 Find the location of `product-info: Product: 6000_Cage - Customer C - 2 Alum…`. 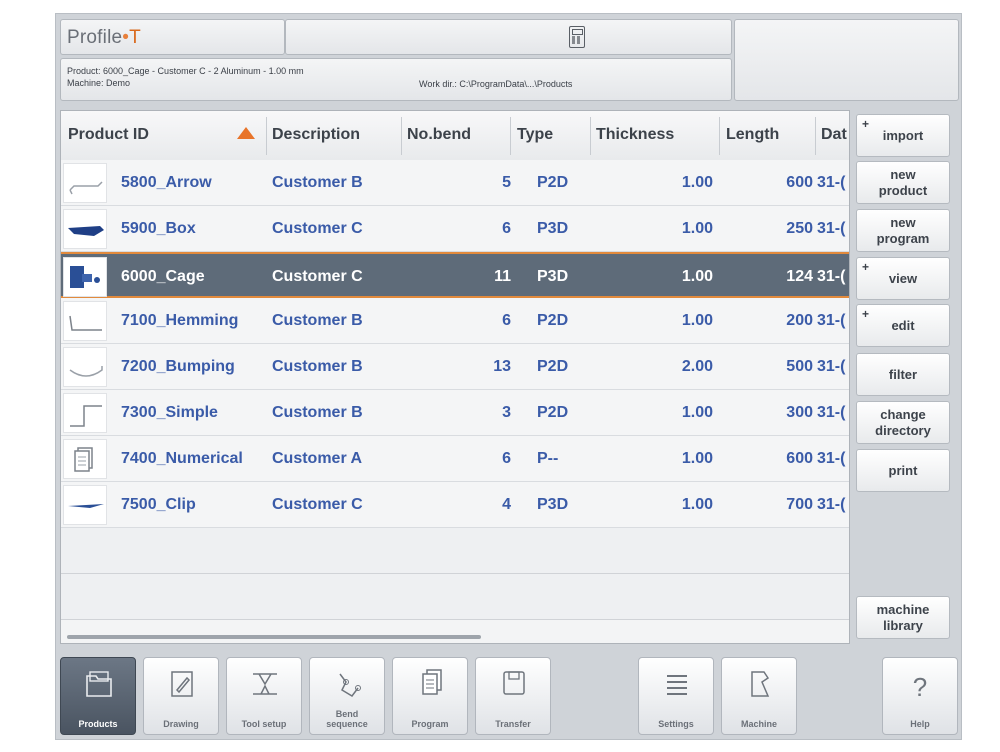

product-info: Product: 6000_Cage - Customer C - 2 Alum… is located at coordinates (185, 71).